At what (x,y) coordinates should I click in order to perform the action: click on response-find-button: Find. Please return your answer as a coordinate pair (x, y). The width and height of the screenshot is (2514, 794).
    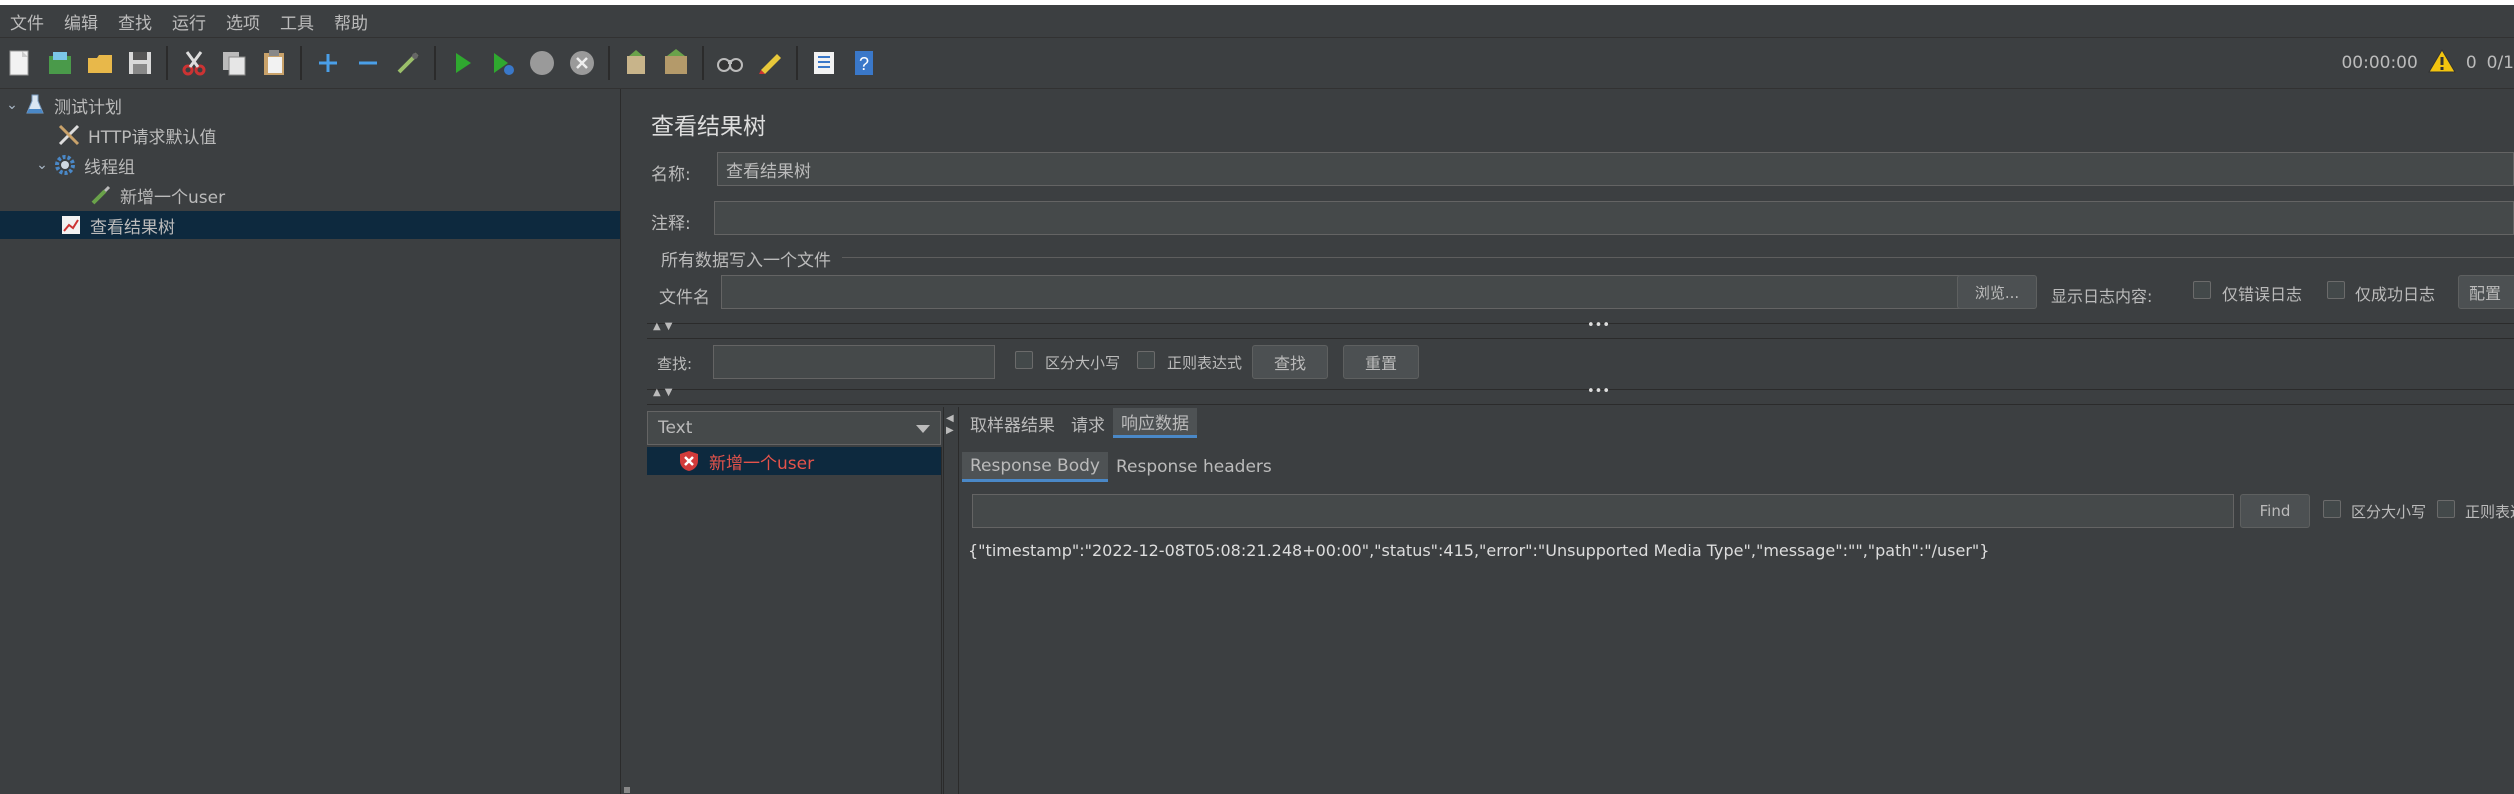
    Looking at the image, I should click on (2275, 511).